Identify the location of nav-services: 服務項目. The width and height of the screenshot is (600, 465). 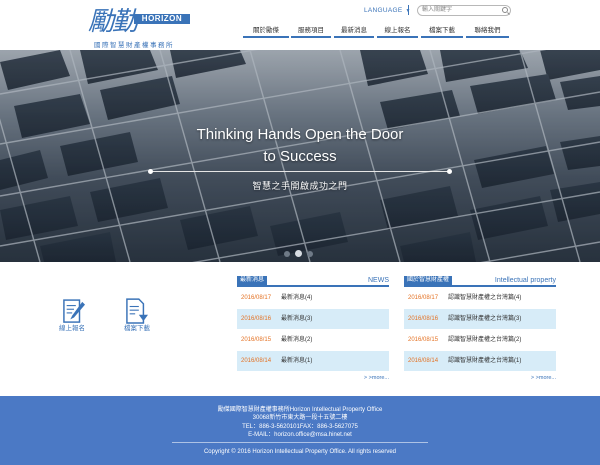
(311, 32).